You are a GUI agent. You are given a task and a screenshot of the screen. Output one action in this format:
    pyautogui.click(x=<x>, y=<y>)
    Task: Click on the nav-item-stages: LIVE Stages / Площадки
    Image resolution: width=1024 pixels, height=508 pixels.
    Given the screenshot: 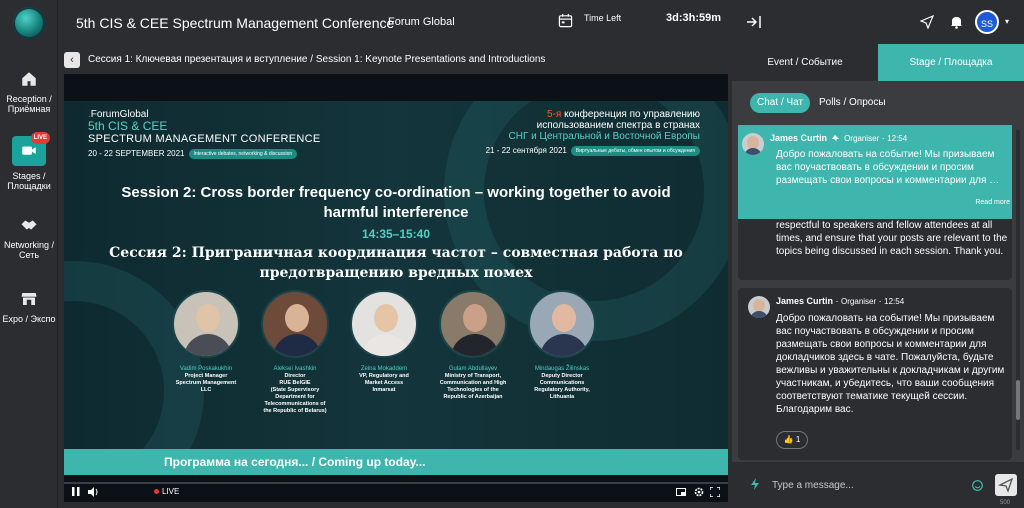 What is the action you would take?
    pyautogui.click(x=29, y=161)
    